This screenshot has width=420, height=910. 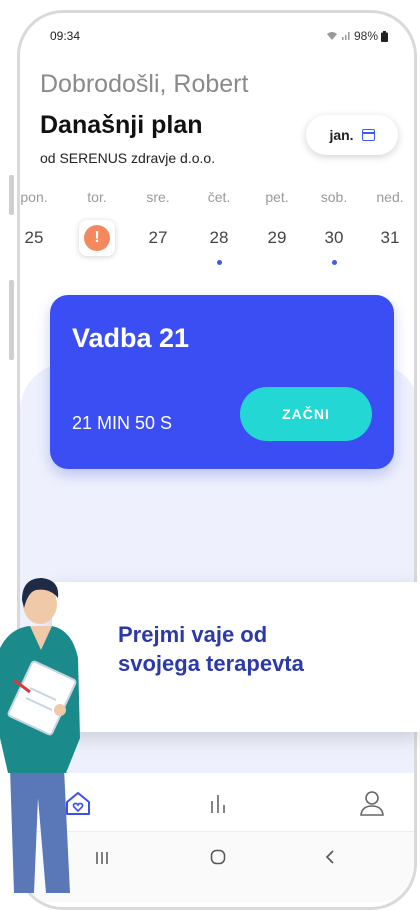 What do you see at coordinates (277, 197) in the screenshot?
I see `day-name: pet.` at bounding box center [277, 197].